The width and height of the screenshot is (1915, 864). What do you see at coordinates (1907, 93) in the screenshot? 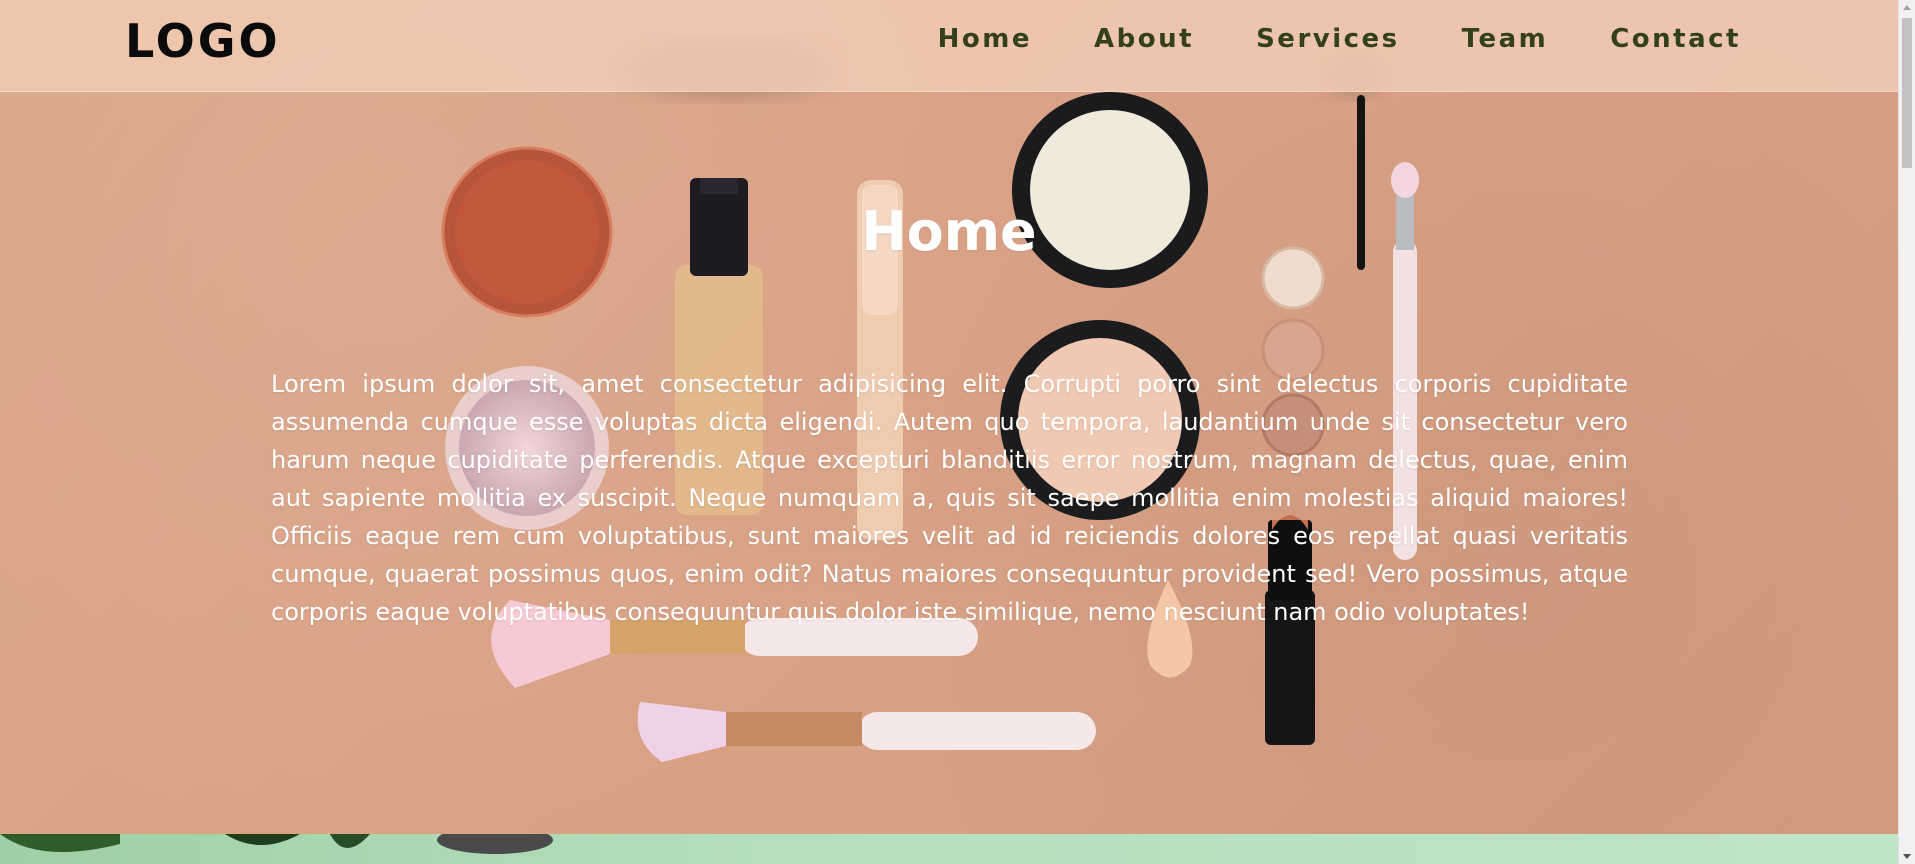
I see `scroll-thumb` at bounding box center [1907, 93].